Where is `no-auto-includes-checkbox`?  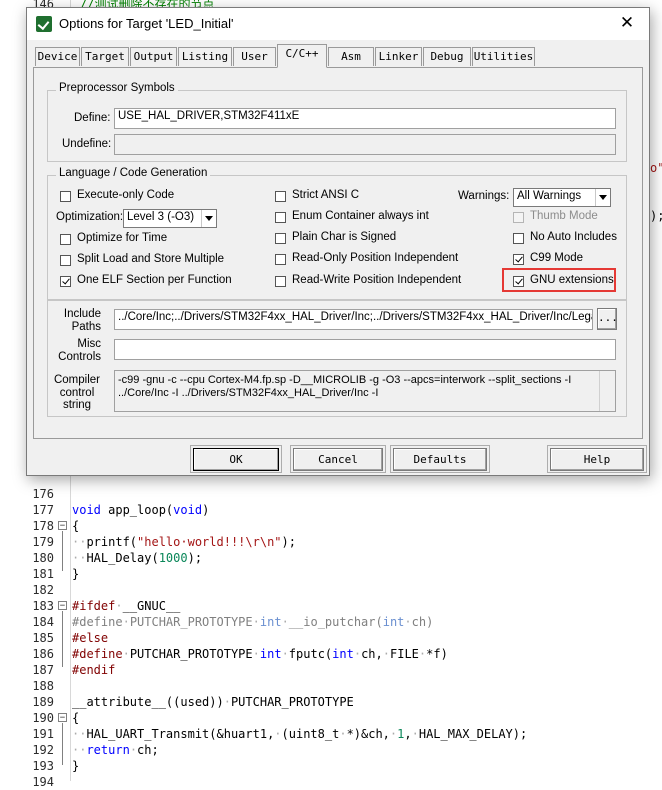
no-auto-includes-checkbox is located at coordinates (518, 238).